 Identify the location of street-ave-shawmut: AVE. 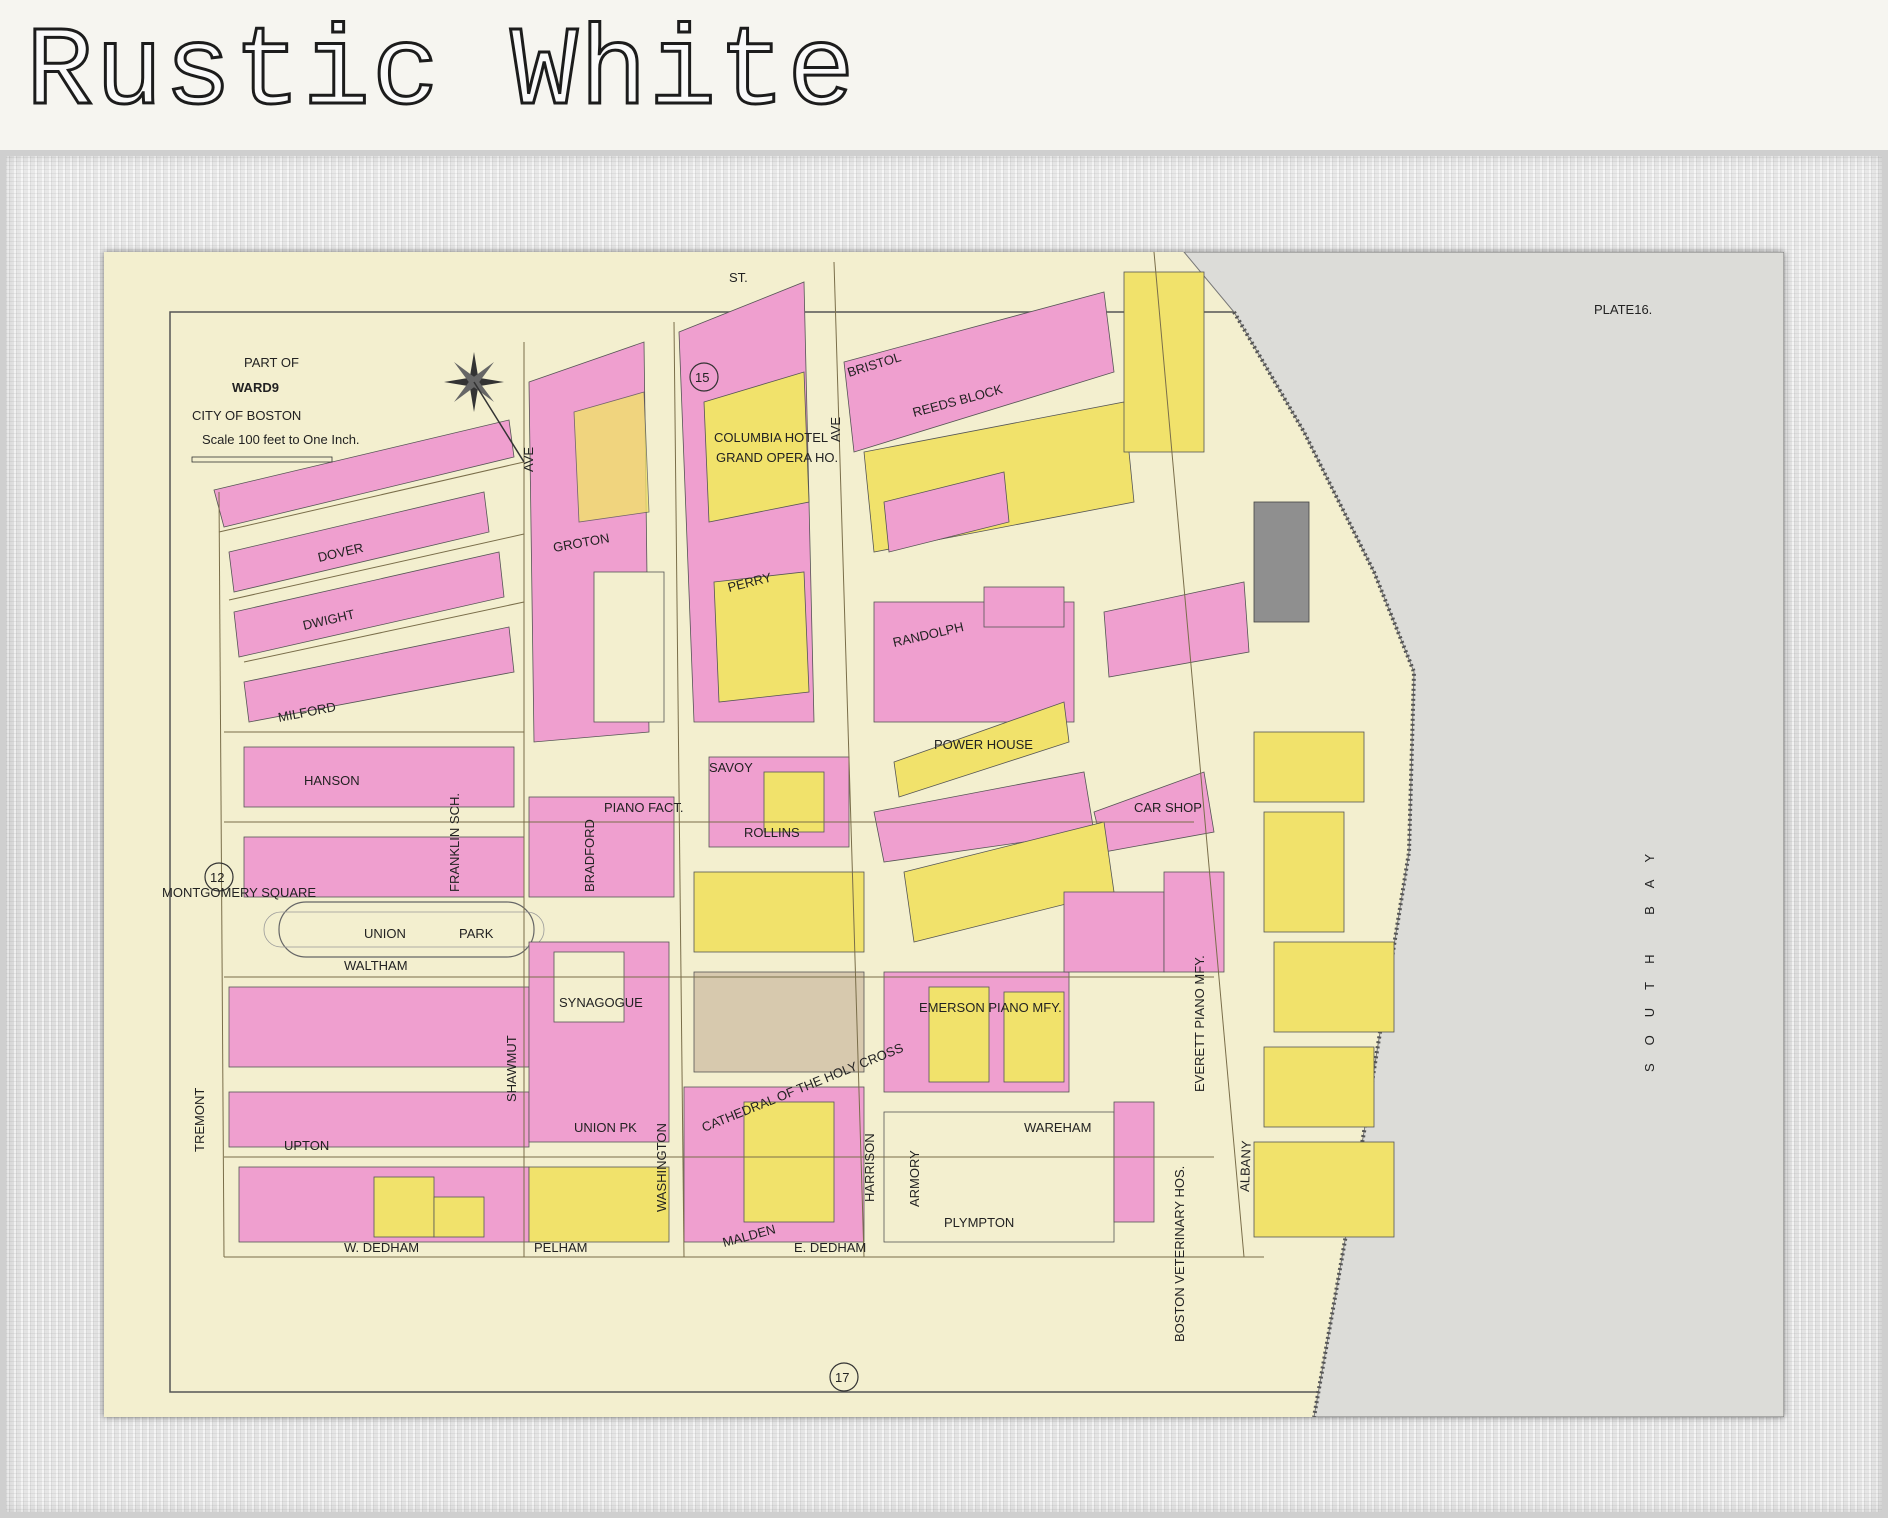
(528, 459).